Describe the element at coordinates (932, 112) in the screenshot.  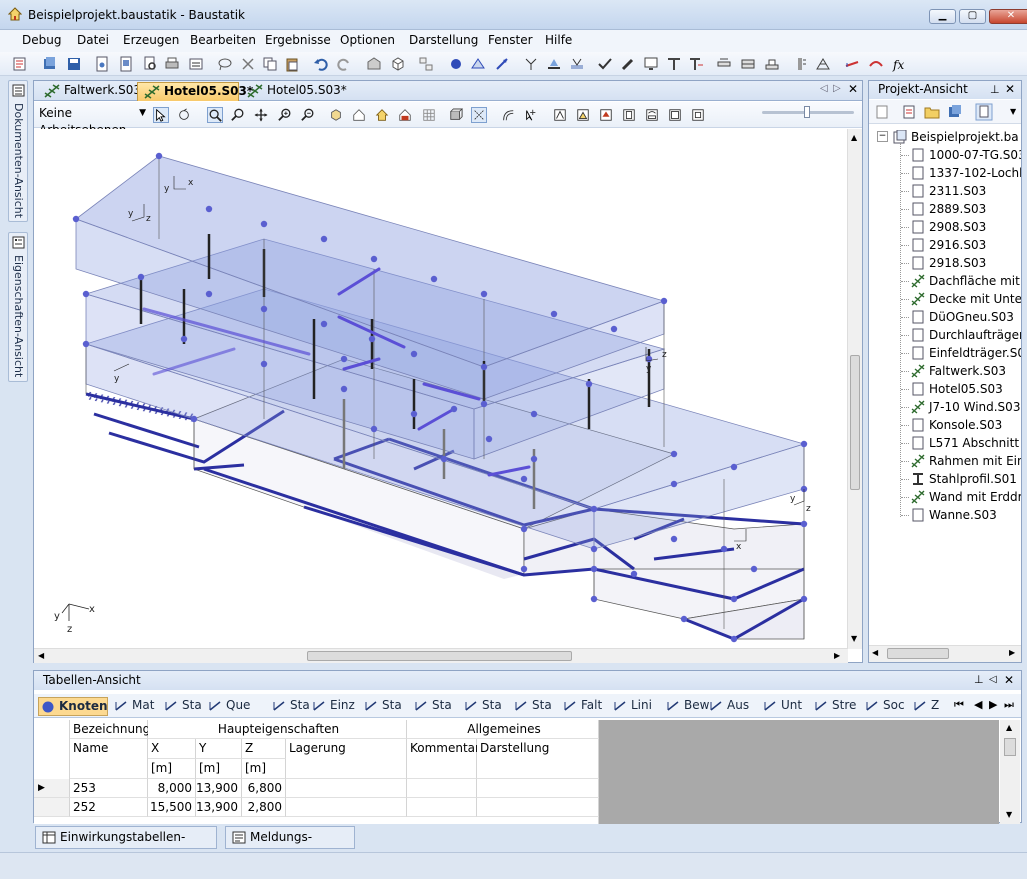
I see `folder-icon` at that location.